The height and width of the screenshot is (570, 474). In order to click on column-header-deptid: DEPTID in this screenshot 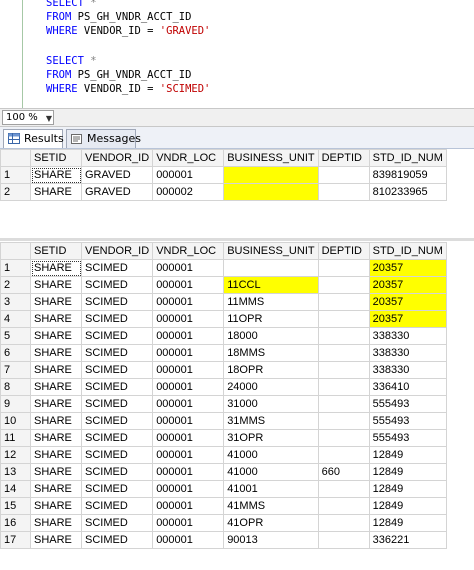, I will do `click(343, 158)`.